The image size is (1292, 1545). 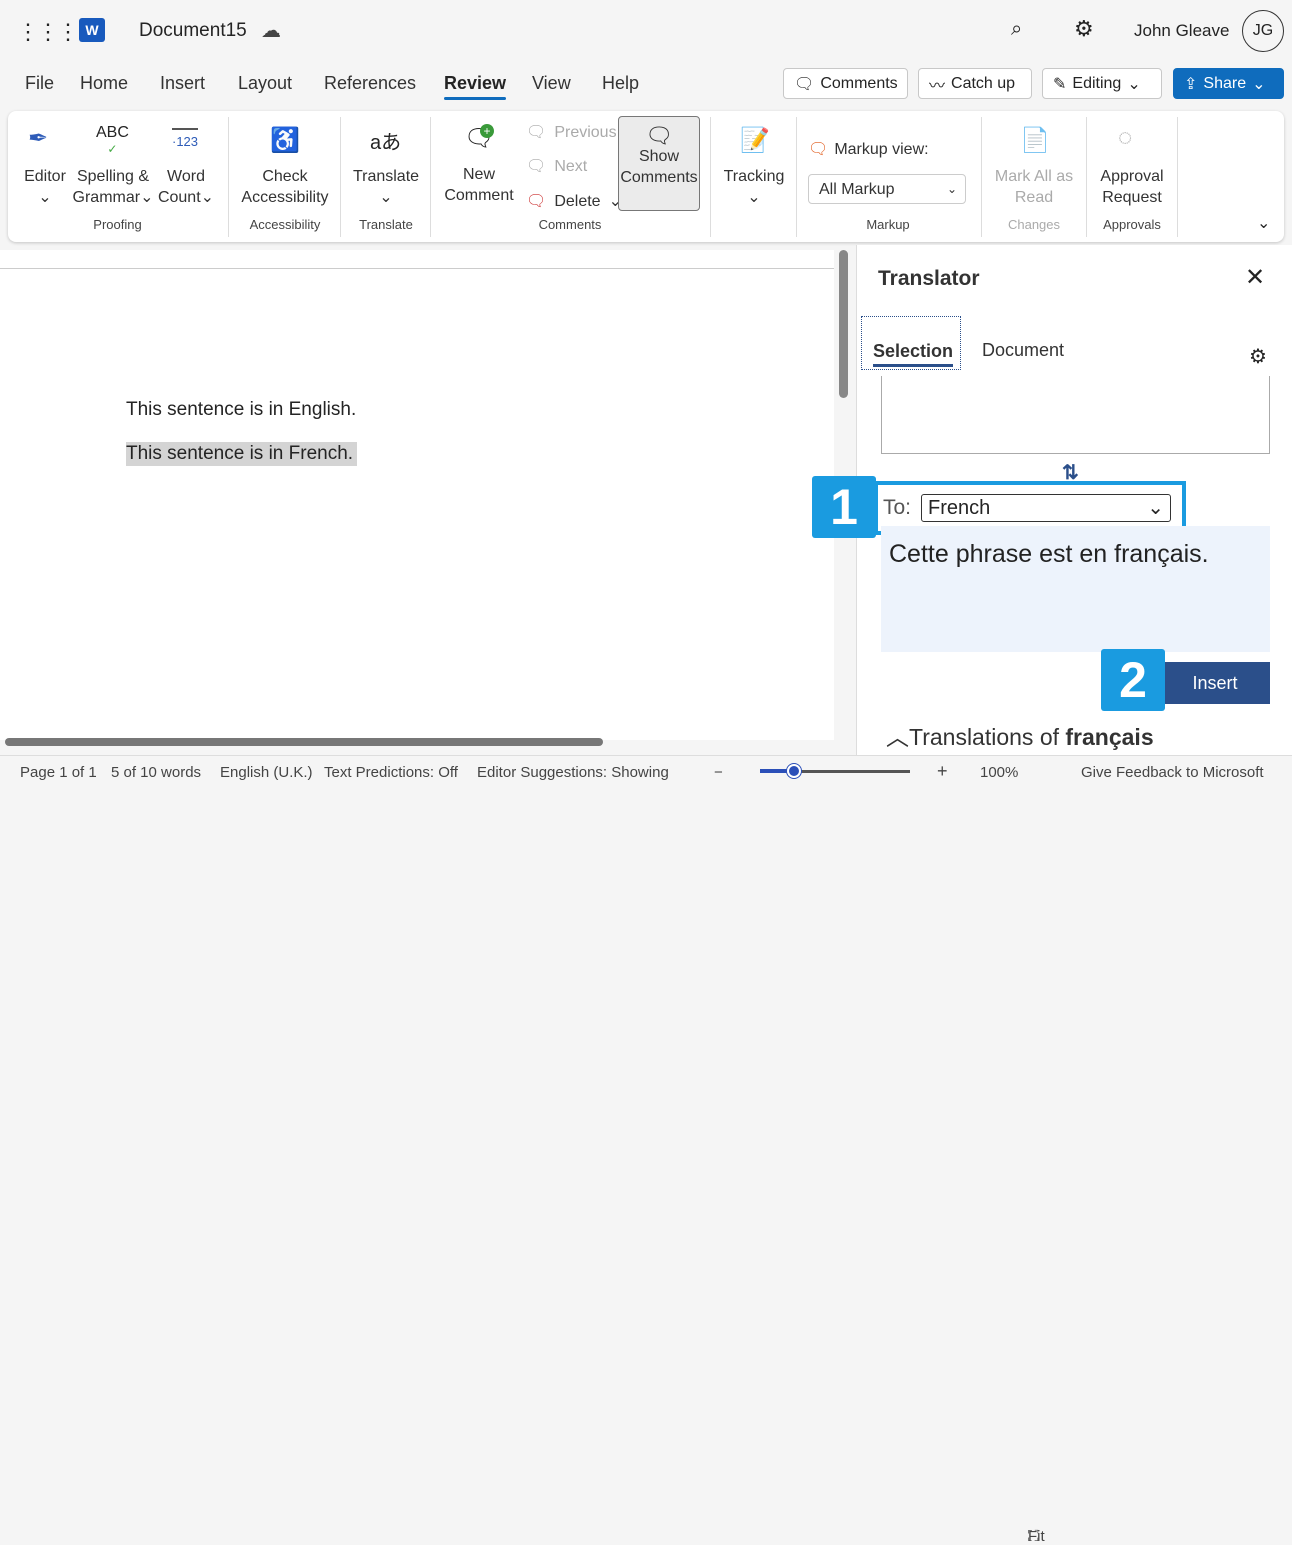 I want to click on show-comments-button: 🗨 Show Comments, so click(x=659, y=163).